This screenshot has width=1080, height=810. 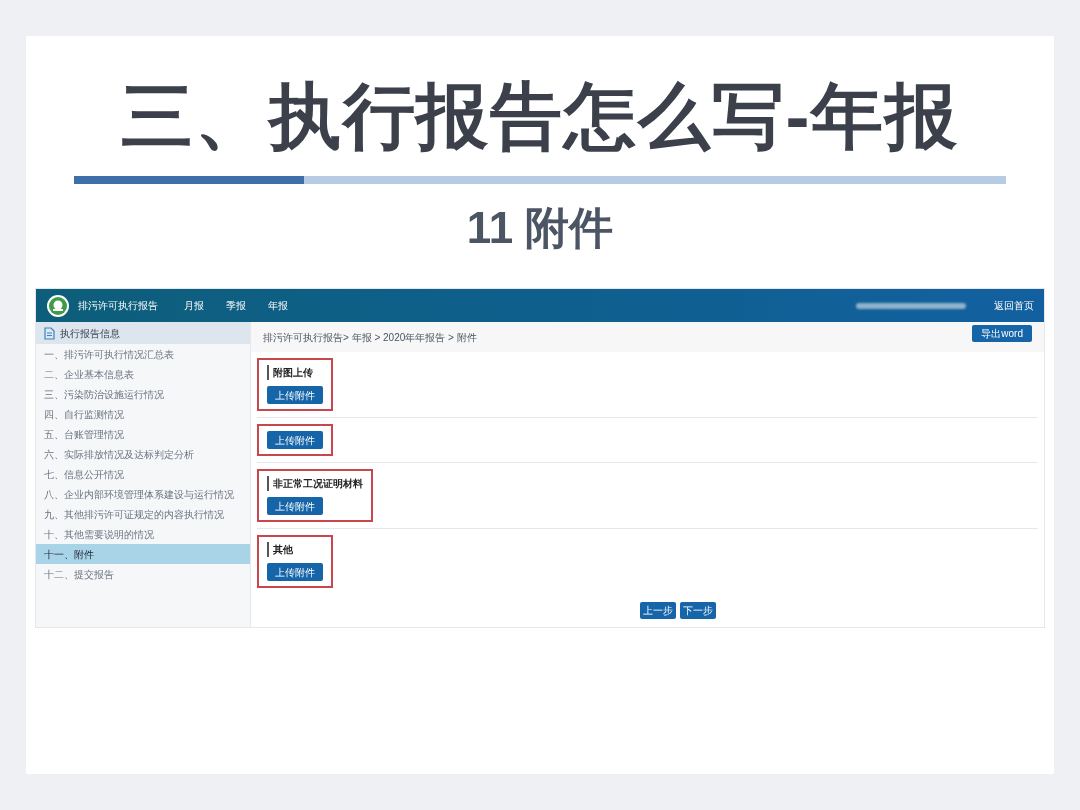 I want to click on previous-button: 上一步, so click(x=657, y=610).